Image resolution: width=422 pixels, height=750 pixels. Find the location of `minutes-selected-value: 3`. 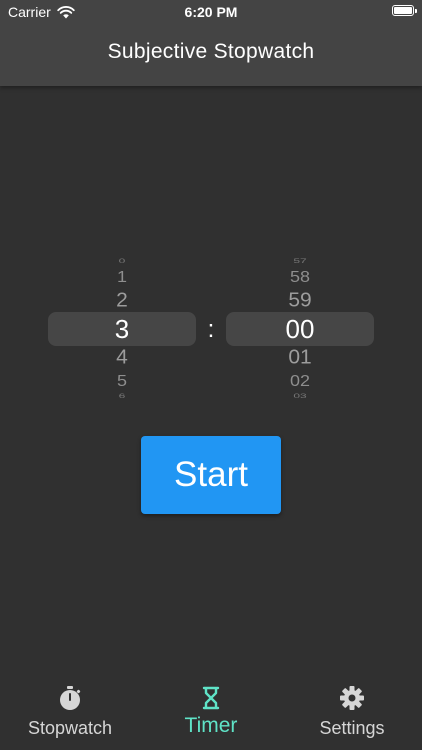

minutes-selected-value: 3 is located at coordinates (122, 329).